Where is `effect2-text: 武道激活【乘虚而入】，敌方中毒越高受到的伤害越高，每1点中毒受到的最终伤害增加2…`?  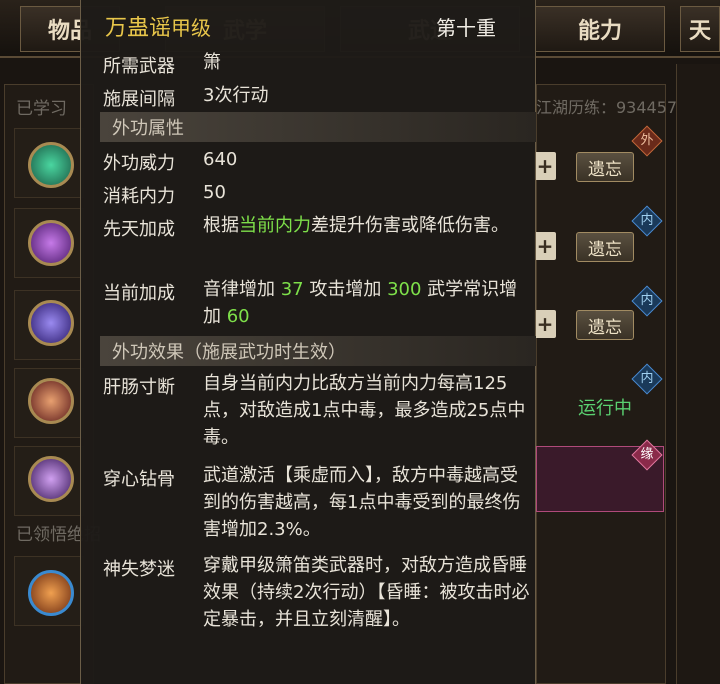 effect2-text: 武道激活【乘虚而入】，敌方中毒越高受到的伤害越高，每1点中毒受到的最终伤害增加2… is located at coordinates (362, 502).